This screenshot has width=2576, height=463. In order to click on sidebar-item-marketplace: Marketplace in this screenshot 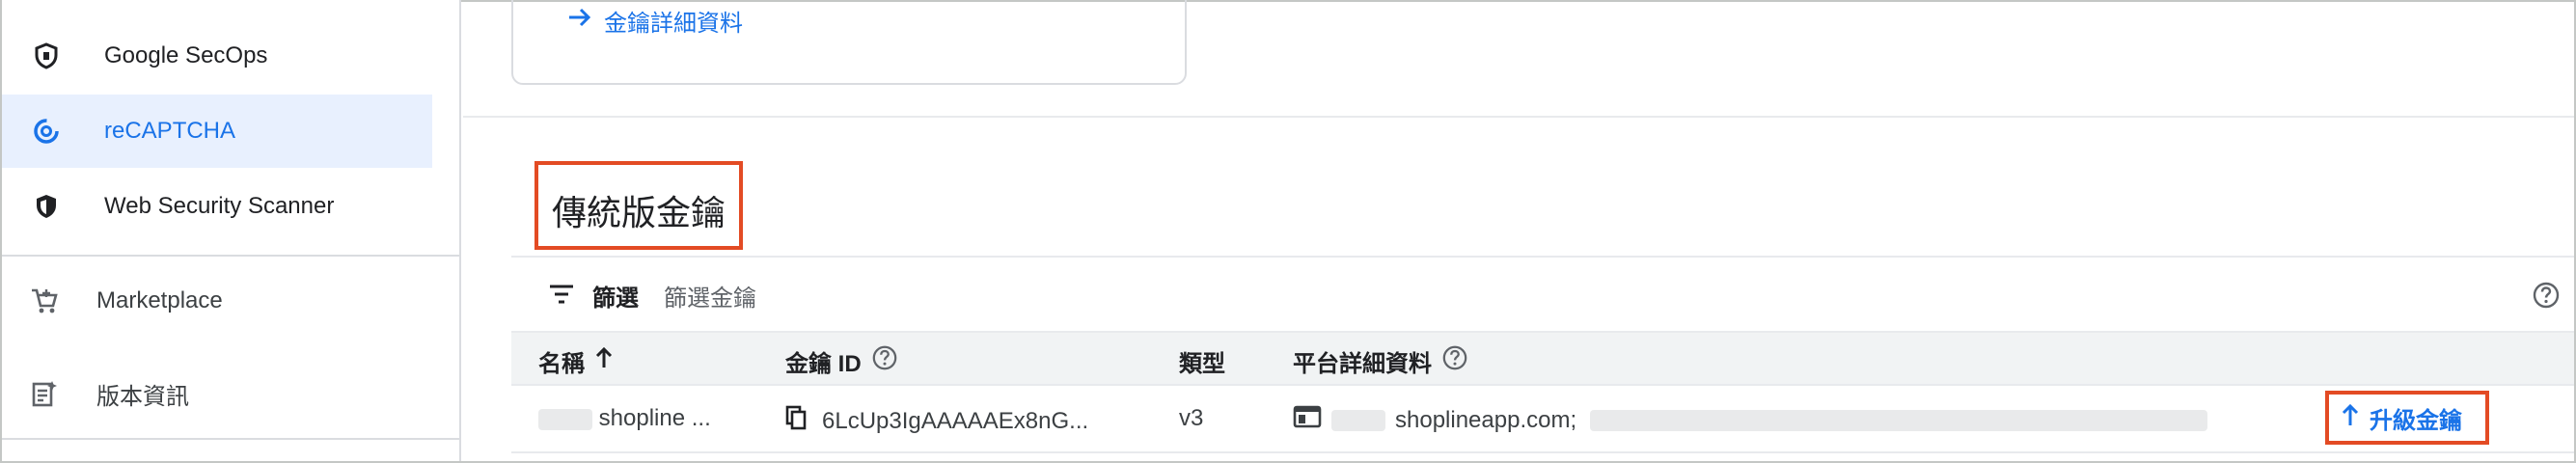, I will do `click(217, 301)`.